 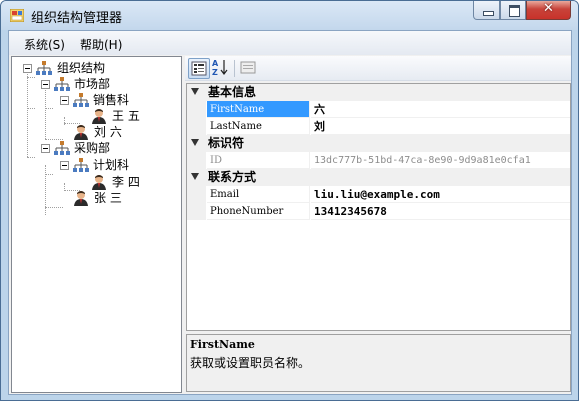 I want to click on category-label: 基本信息, so click(x=232, y=92).